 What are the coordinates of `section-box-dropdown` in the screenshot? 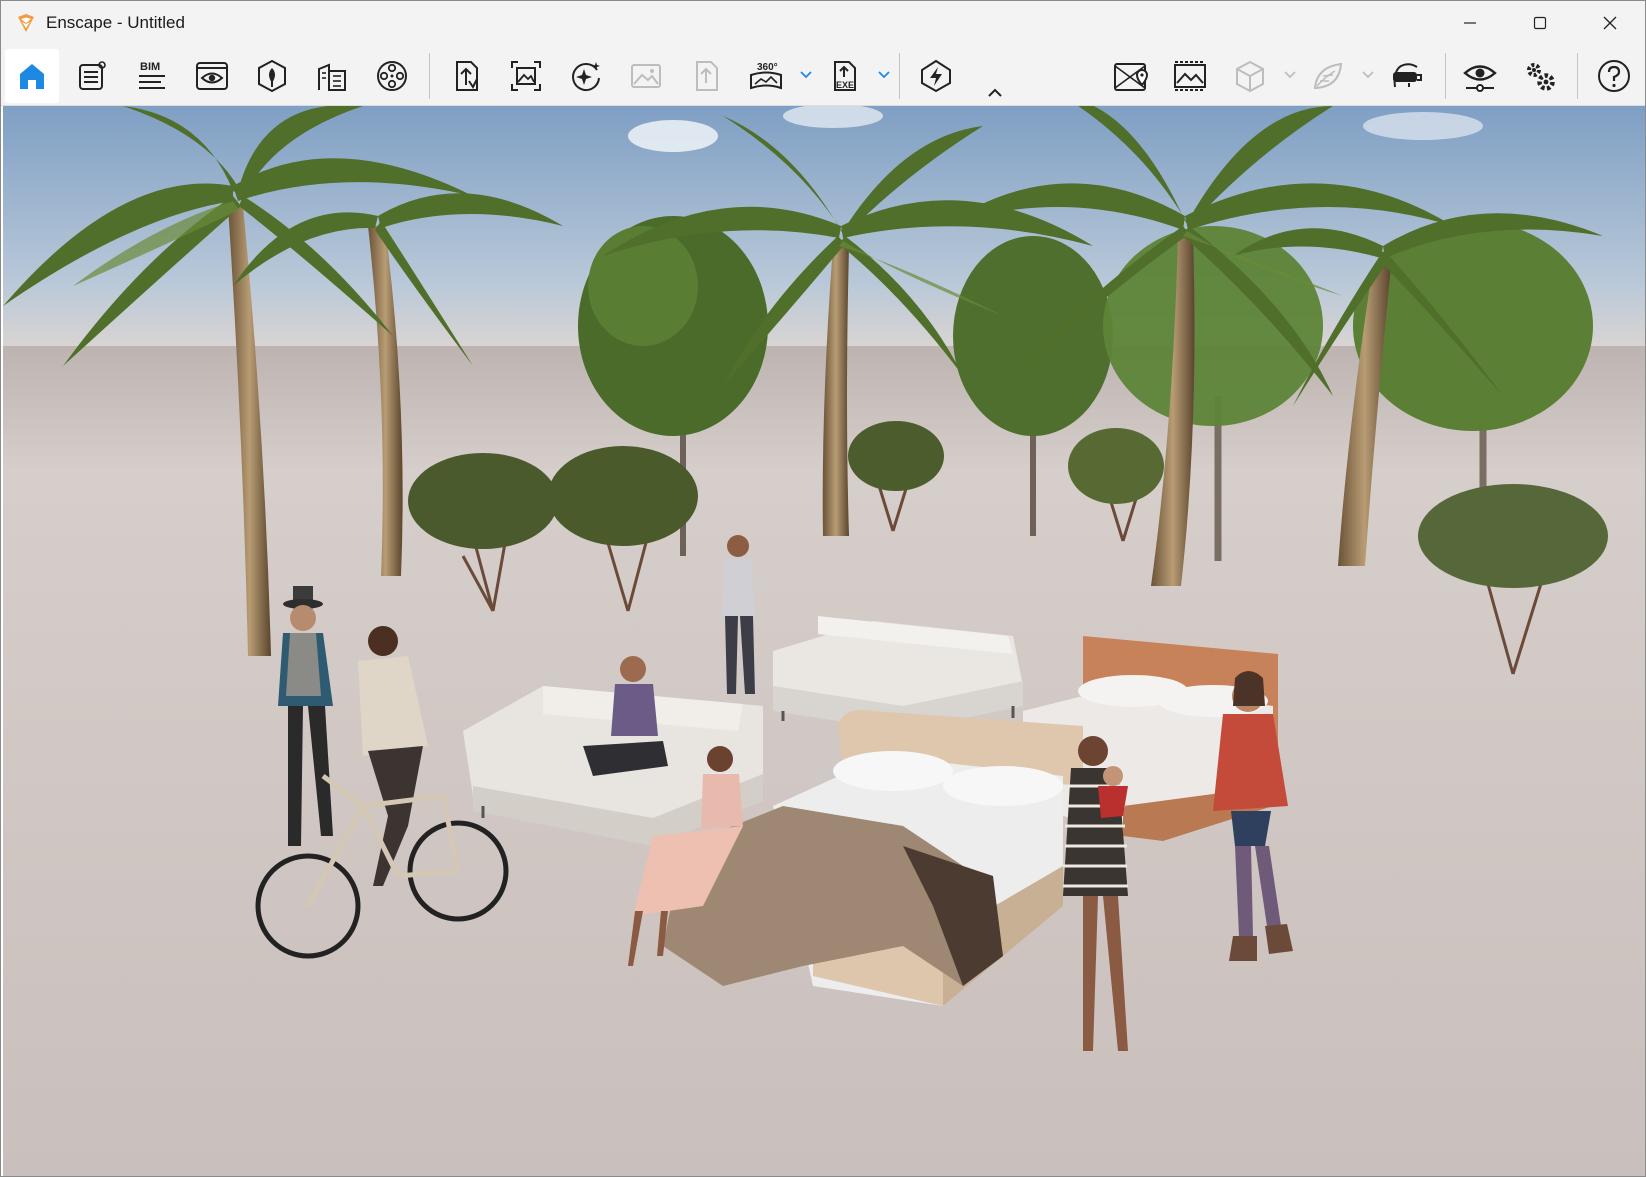 It's located at (1290, 75).